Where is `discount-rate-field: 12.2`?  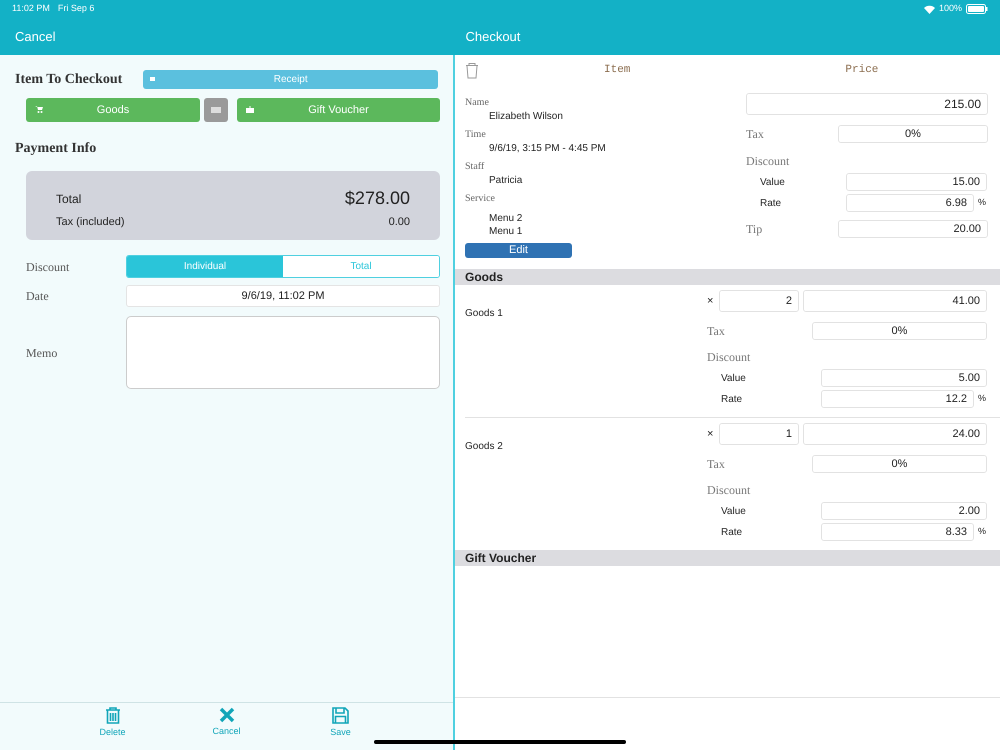 discount-rate-field: 12.2 is located at coordinates (897, 399).